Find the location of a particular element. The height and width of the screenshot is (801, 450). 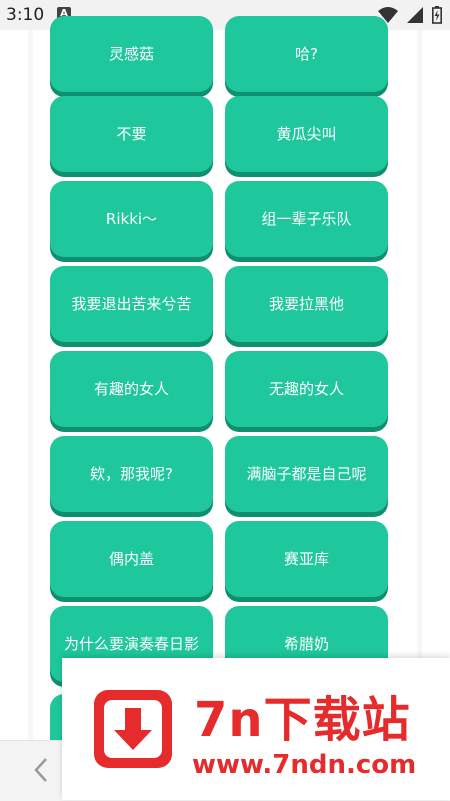

sound-button: 不要 is located at coordinates (131, 134).